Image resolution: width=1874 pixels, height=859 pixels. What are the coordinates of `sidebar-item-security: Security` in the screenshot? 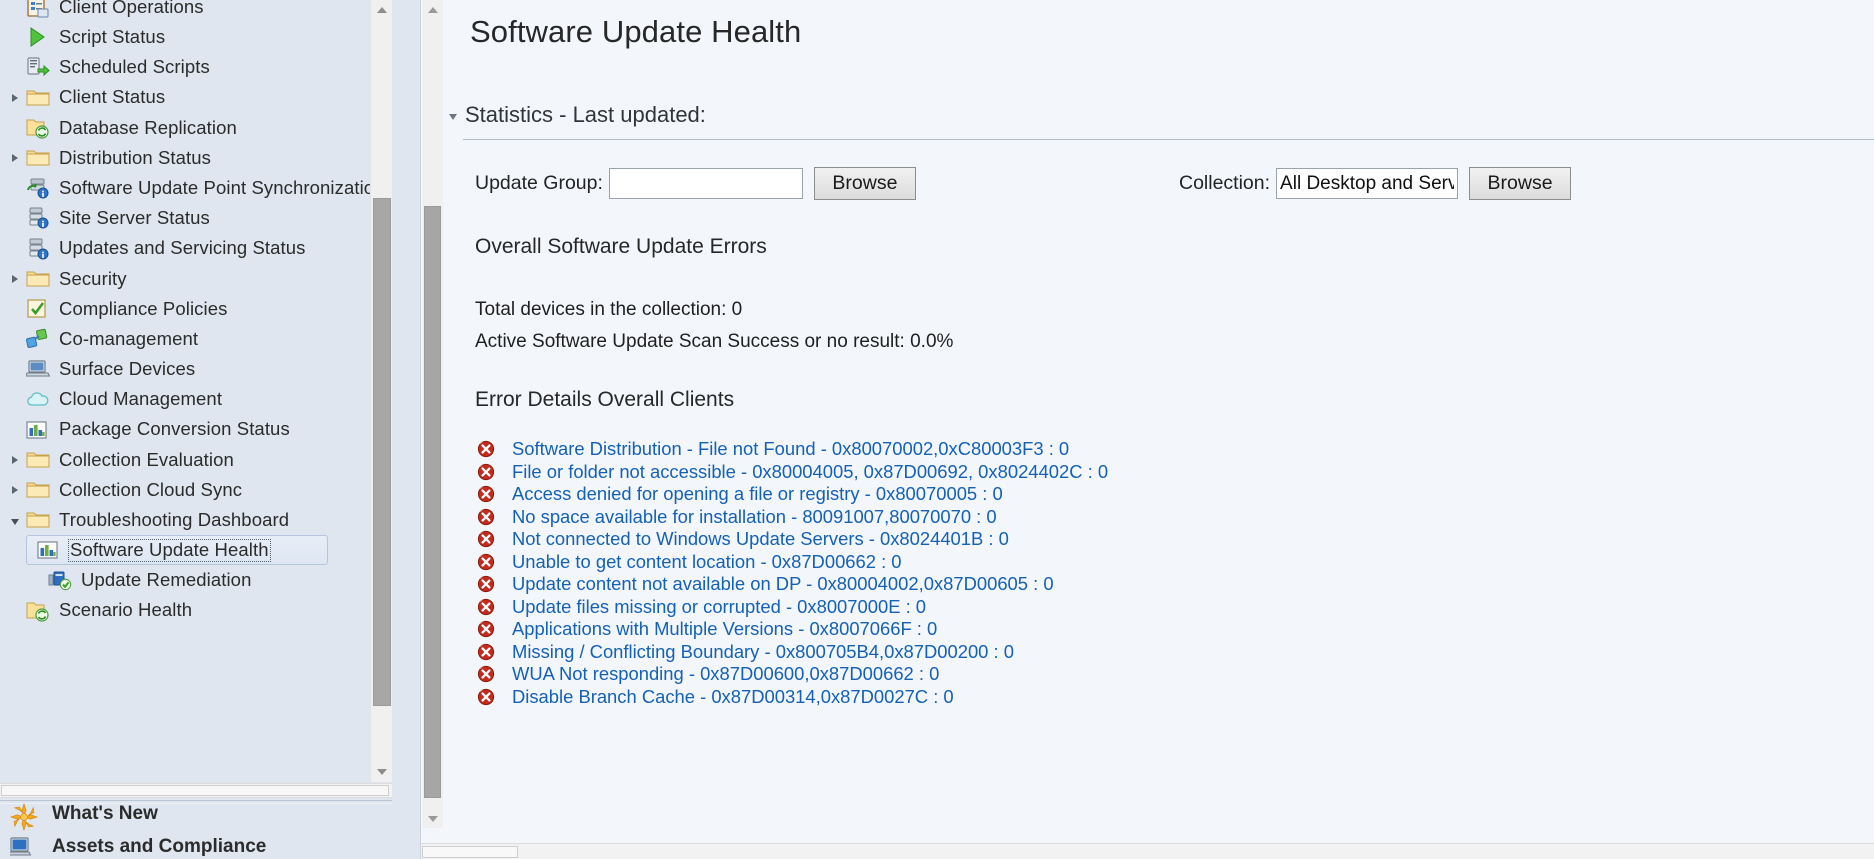 It's located at (196, 279).